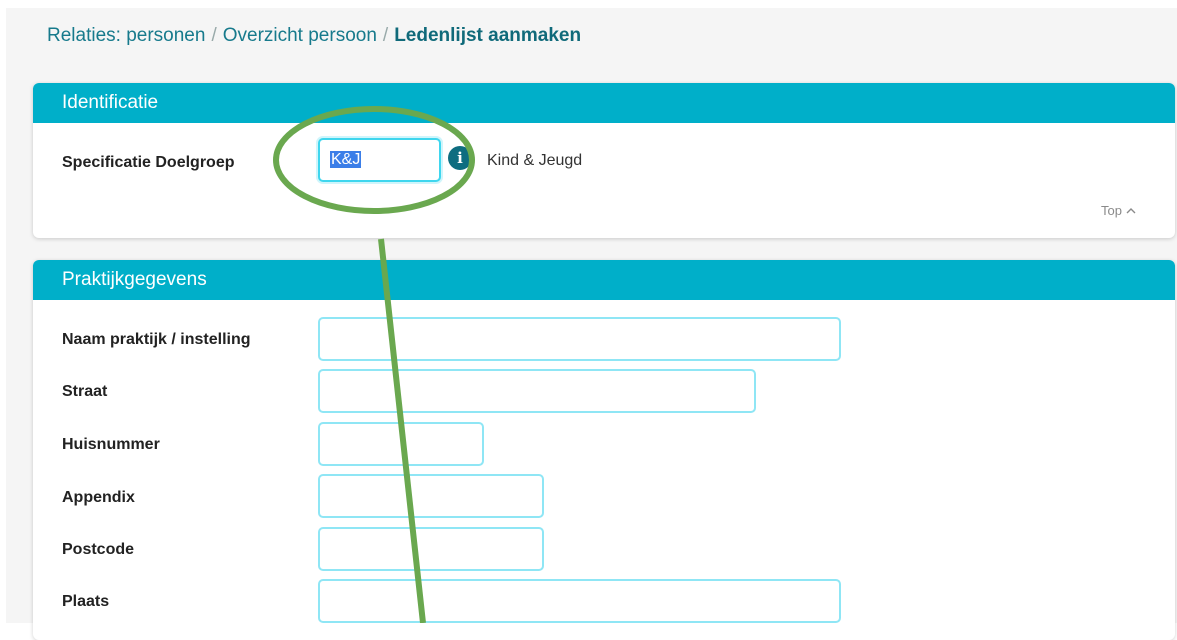  I want to click on identificatie-header: Identificatie, so click(604, 103).